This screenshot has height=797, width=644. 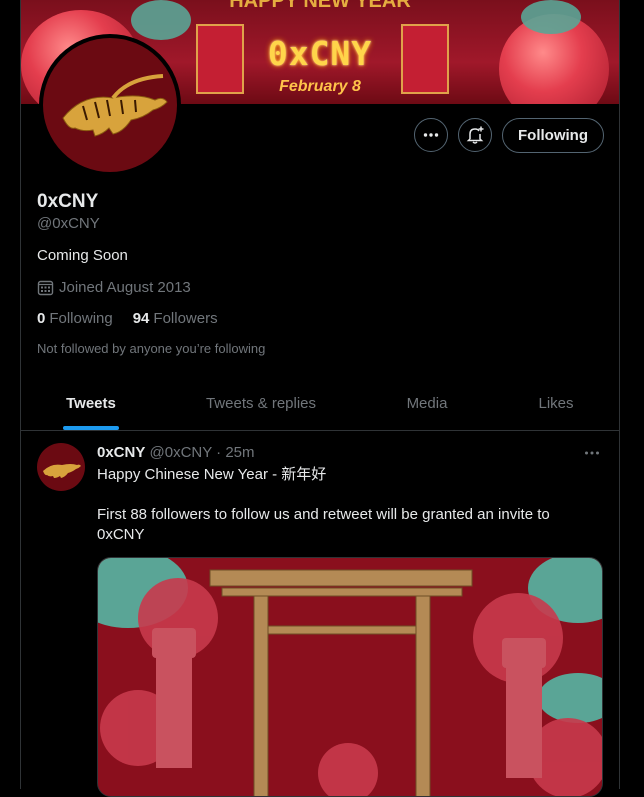 I want to click on not-followed-note: Not followed by anyone you’re following, so click(x=151, y=348).